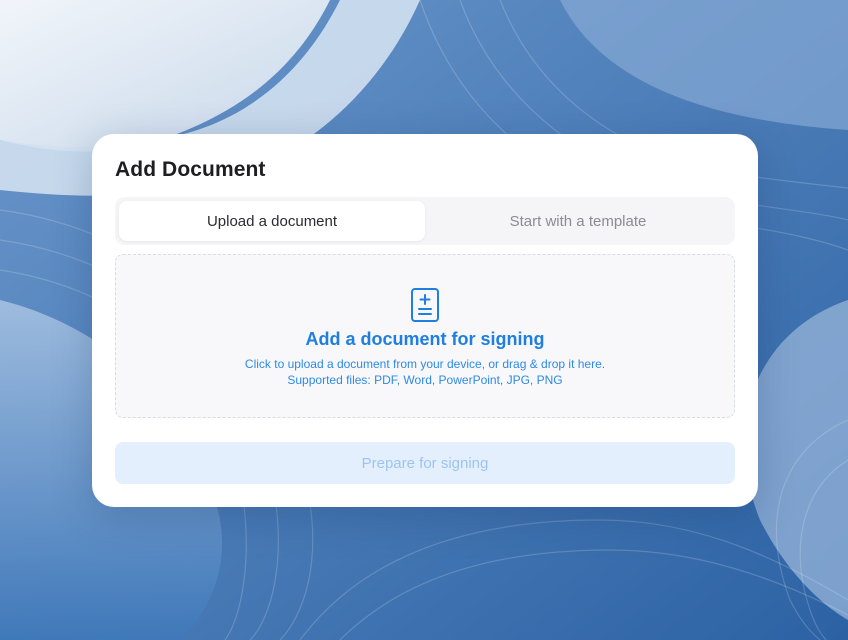  Describe the element at coordinates (425, 463) in the screenshot. I see `prepare-for-signing-button: Prepare for signing` at that location.